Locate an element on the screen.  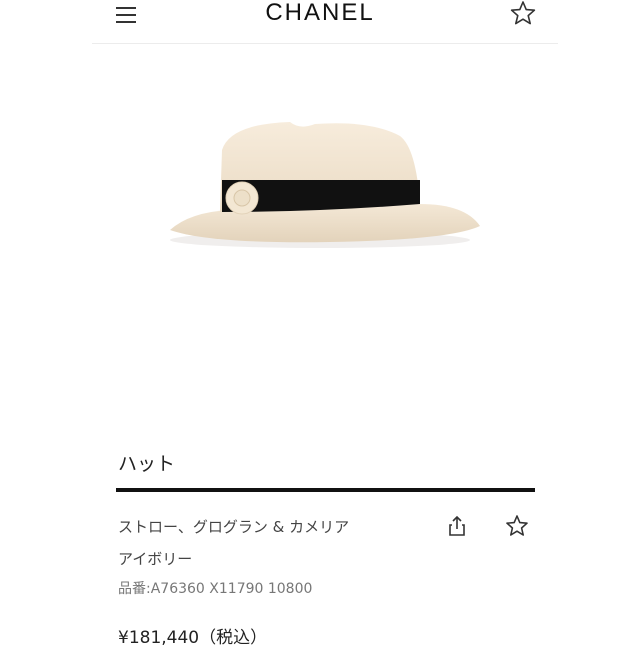
top-header: CHANEL is located at coordinates (320, 22).